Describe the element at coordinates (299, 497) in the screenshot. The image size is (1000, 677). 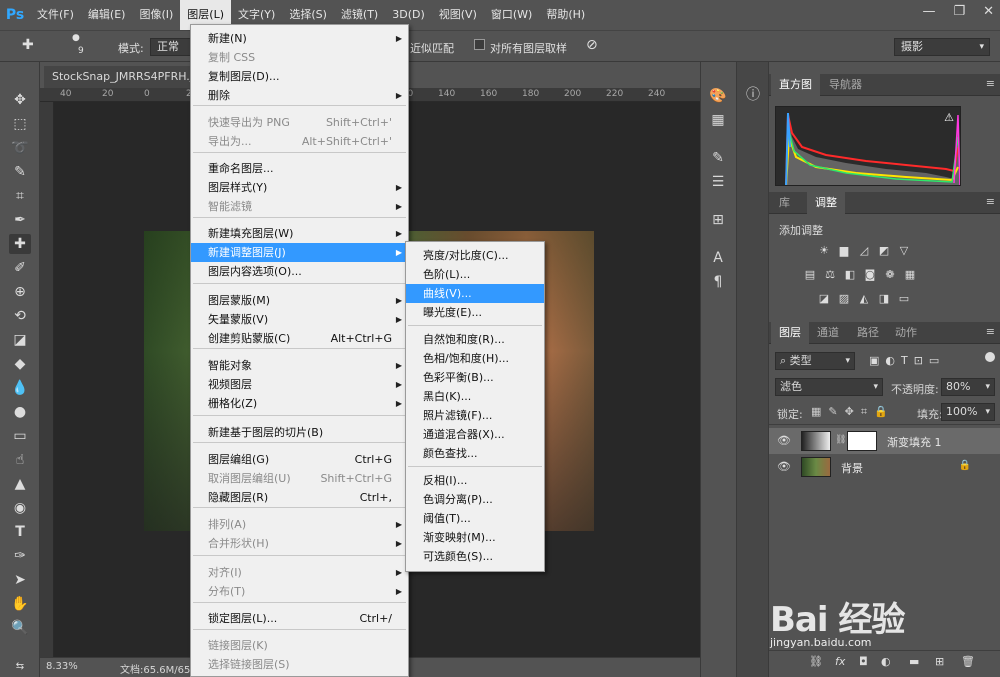
I see `layer-menu-item: 隐藏图层(R) Ctrl+,` at that location.